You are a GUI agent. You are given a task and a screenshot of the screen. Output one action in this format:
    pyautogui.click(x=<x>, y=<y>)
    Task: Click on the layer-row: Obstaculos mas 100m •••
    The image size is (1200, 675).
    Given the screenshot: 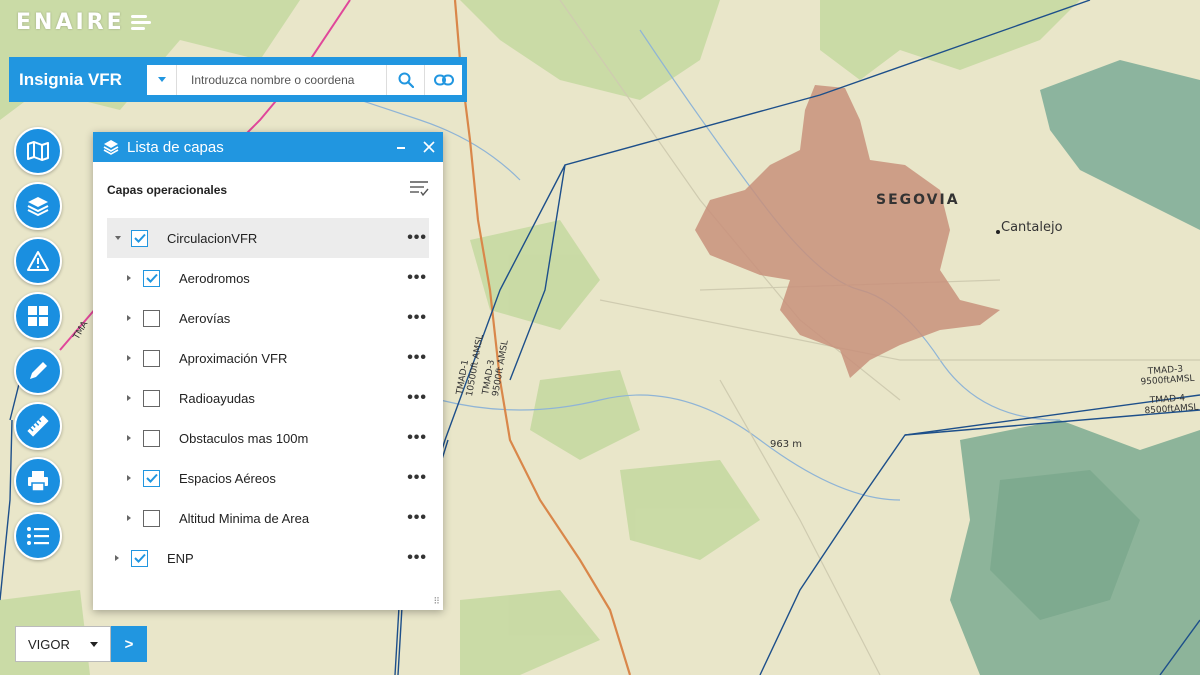 What is the action you would take?
    pyautogui.click(x=268, y=438)
    